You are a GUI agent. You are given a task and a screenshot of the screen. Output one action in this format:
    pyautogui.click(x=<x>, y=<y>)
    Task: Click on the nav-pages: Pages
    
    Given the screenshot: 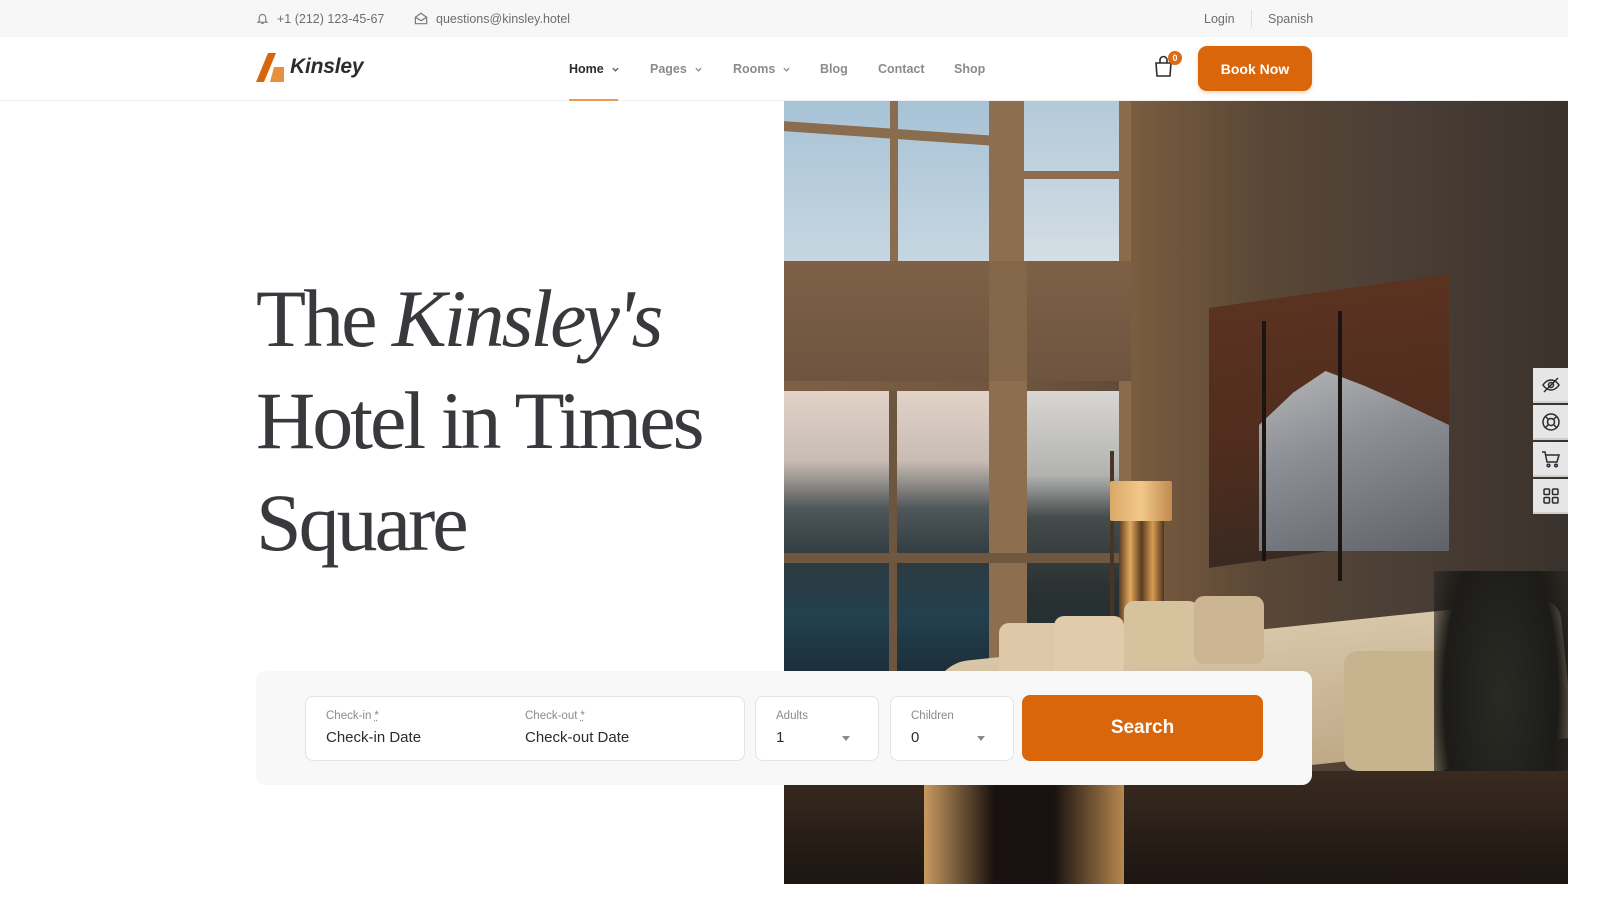 What is the action you would take?
    pyautogui.click(x=676, y=69)
    